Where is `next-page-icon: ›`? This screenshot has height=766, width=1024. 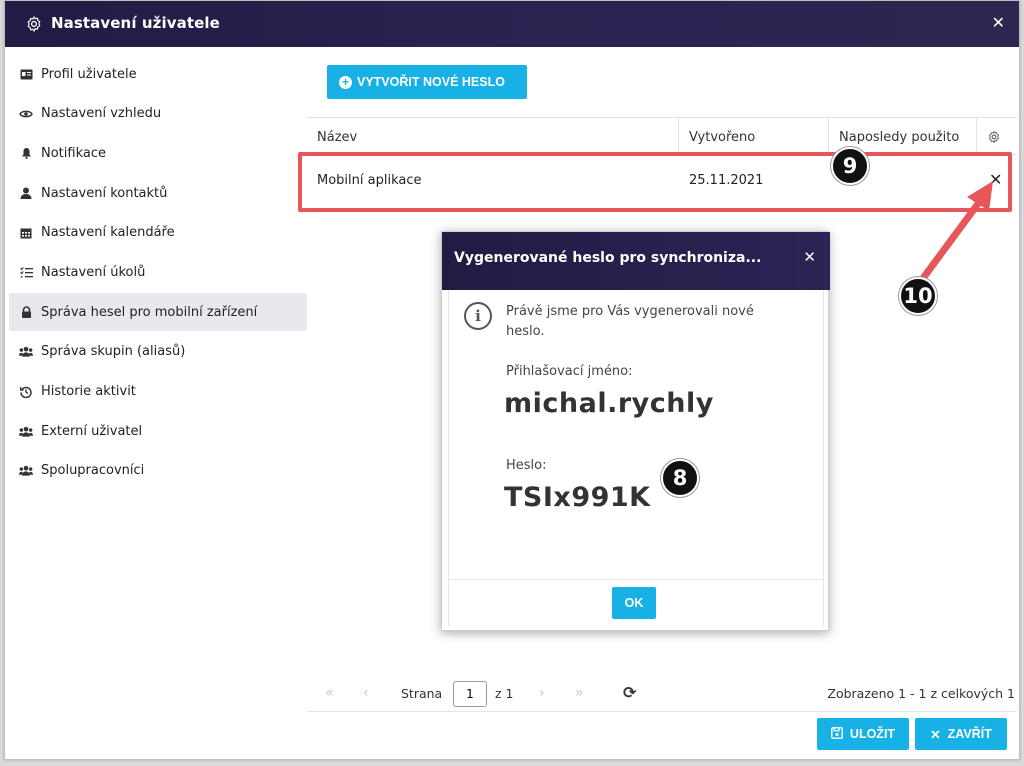 next-page-icon: › is located at coordinates (542, 693).